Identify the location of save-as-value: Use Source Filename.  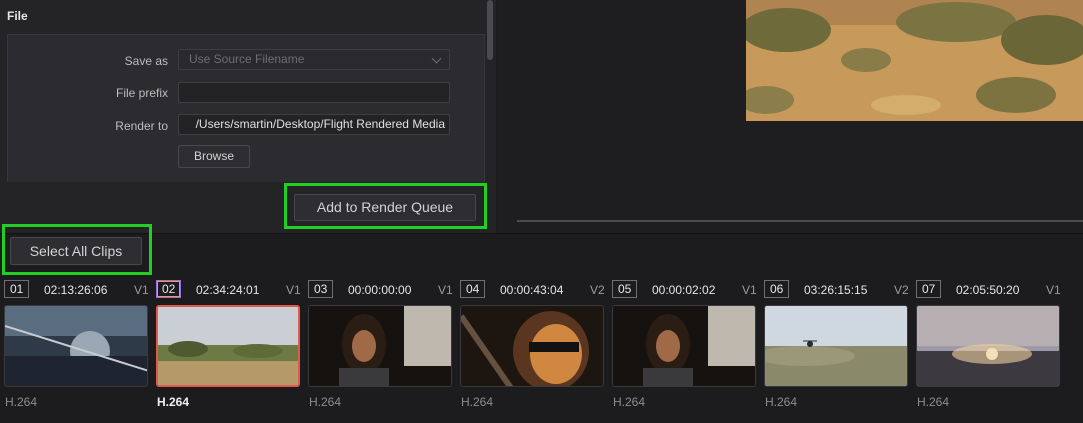
(247, 59).